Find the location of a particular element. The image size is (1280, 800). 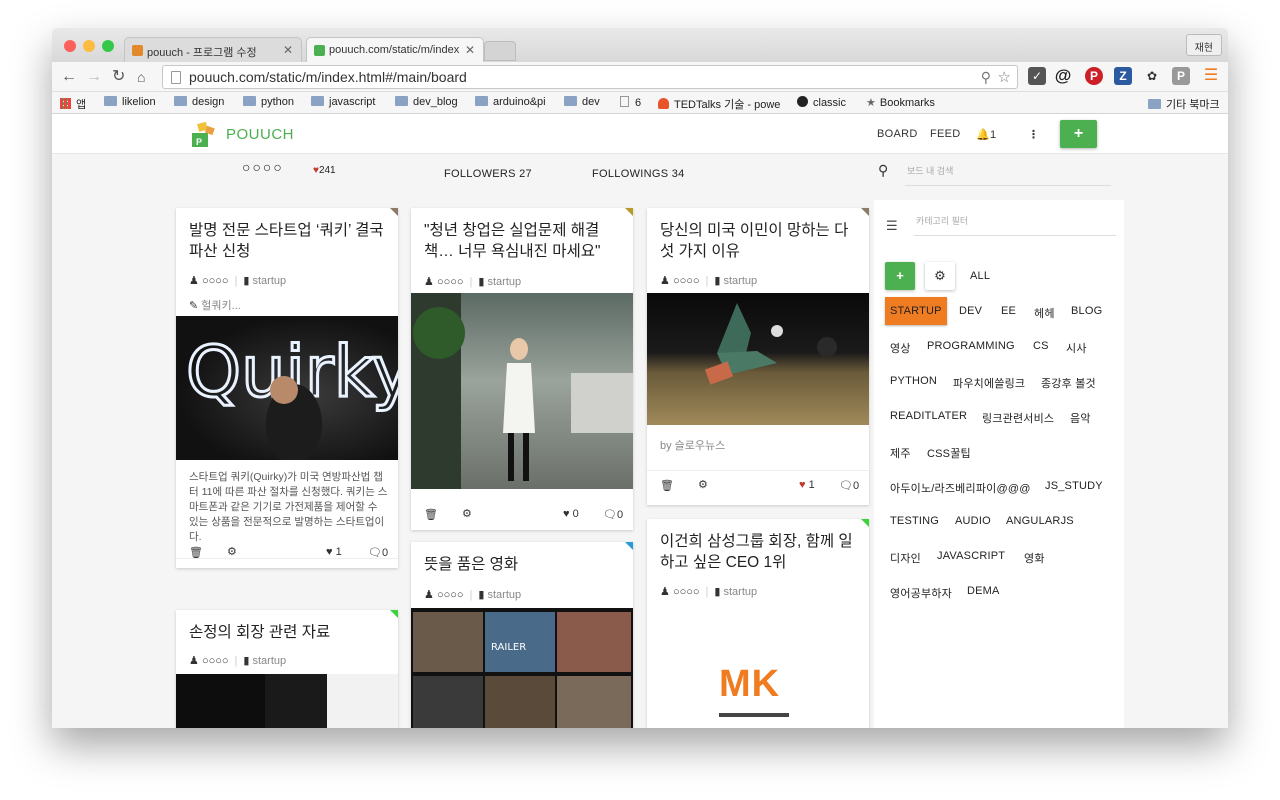

post-card: 뜻을 품은 영화 ♟ ○○○○ | ▮ startup RAILER is located at coordinates (522, 635).